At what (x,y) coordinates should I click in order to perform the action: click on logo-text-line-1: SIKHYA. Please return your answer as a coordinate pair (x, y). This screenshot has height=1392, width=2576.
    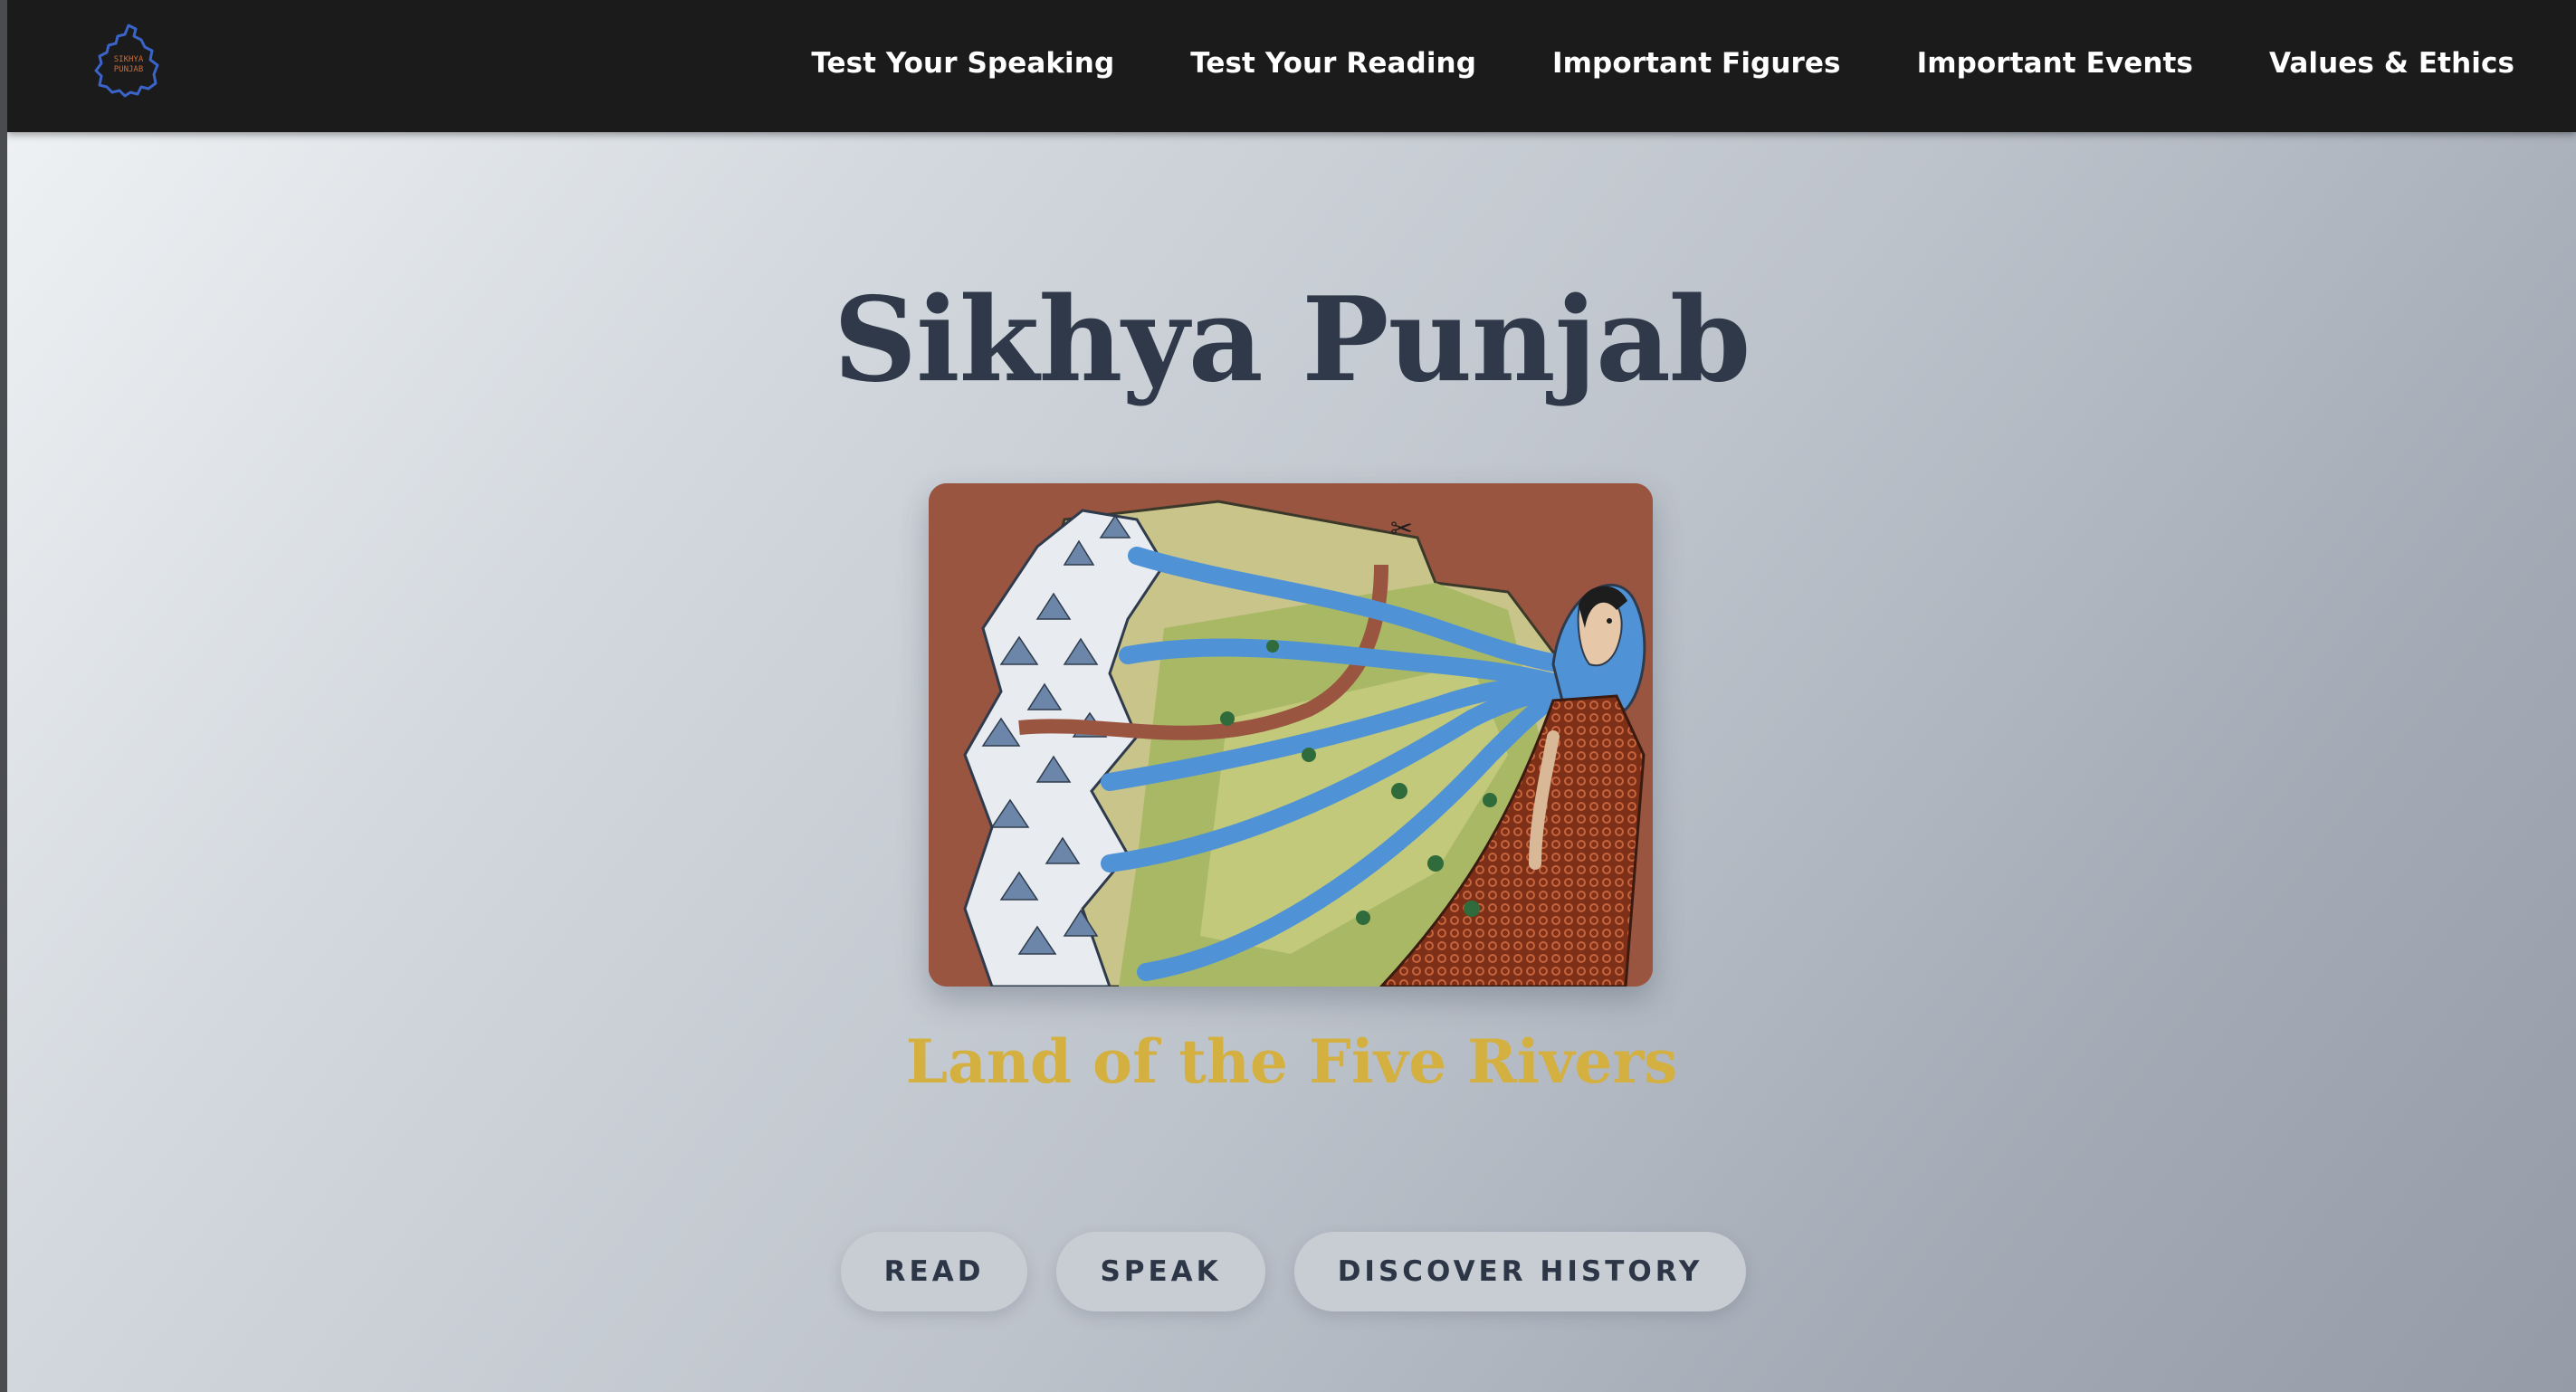
    Looking at the image, I should click on (129, 59).